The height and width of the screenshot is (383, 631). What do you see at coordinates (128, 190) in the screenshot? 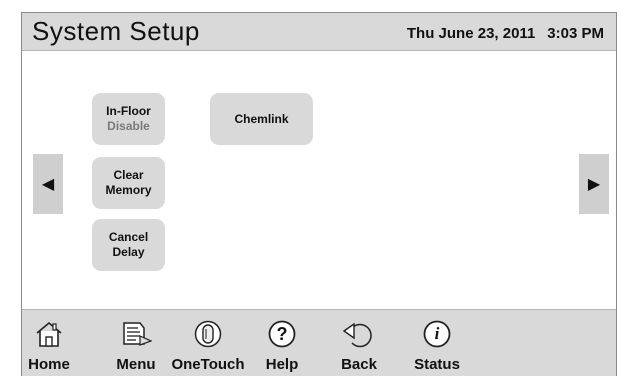
I see `clear-memory-label-2: Memory` at bounding box center [128, 190].